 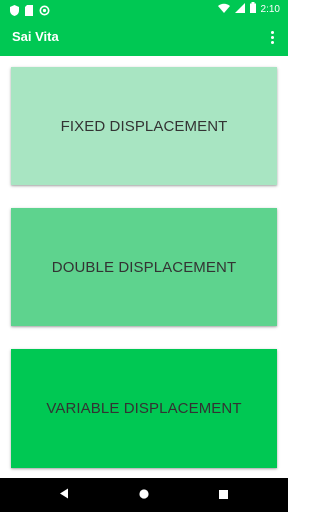 I want to click on card-label: DOUBLE DISPLACEMENT, so click(x=144, y=267).